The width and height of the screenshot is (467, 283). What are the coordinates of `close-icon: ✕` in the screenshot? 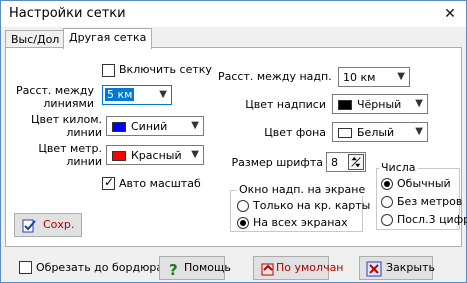 It's located at (450, 14).